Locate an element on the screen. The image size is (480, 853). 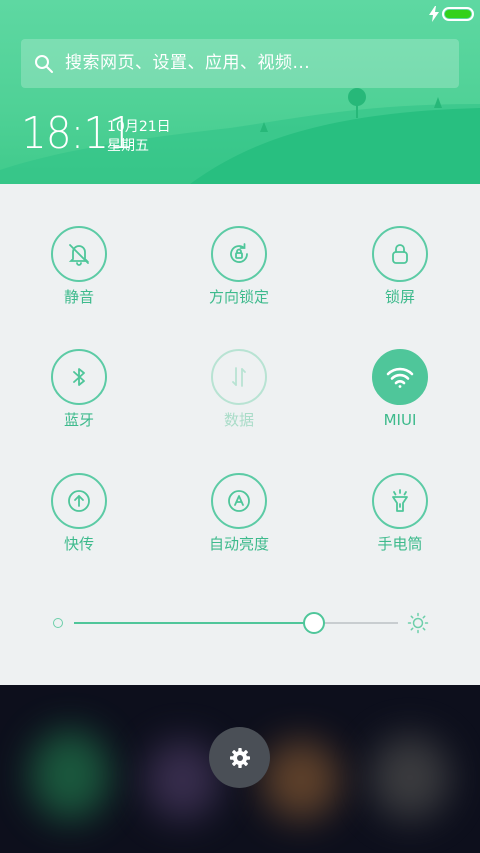
toggle-lock-screen-button is located at coordinates (400, 254).